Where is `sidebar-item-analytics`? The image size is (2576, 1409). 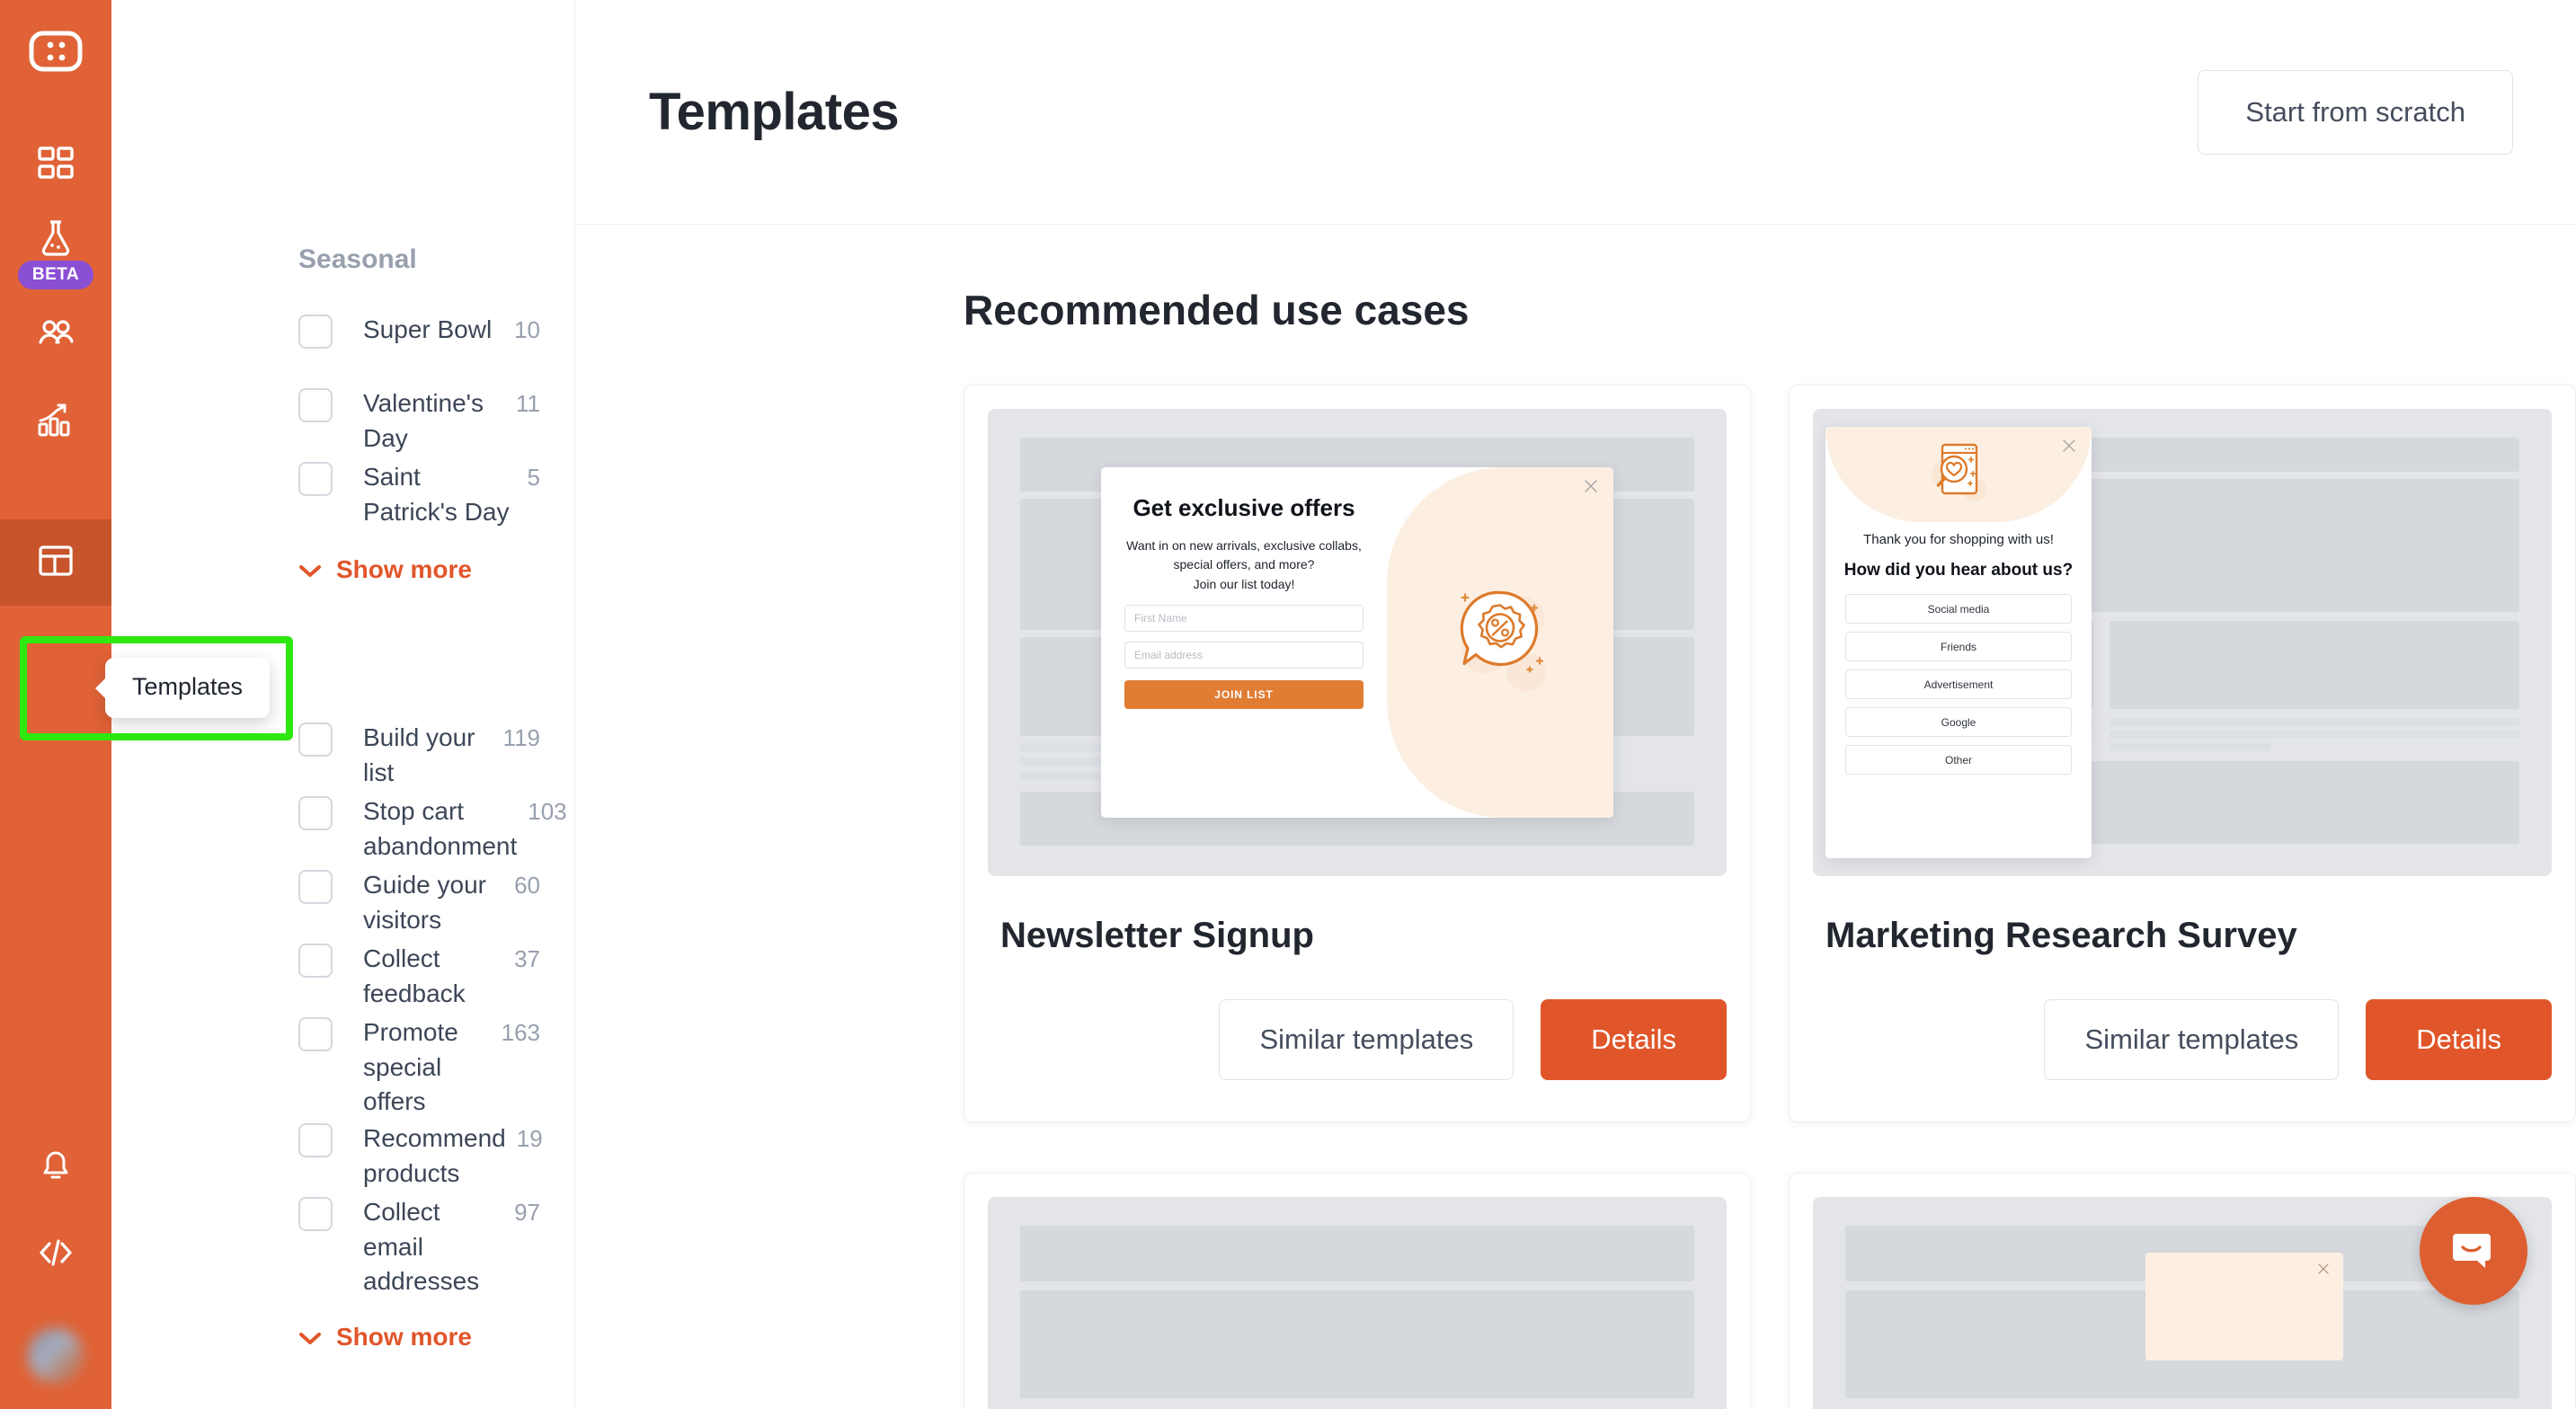 sidebar-item-analytics is located at coordinates (55, 422).